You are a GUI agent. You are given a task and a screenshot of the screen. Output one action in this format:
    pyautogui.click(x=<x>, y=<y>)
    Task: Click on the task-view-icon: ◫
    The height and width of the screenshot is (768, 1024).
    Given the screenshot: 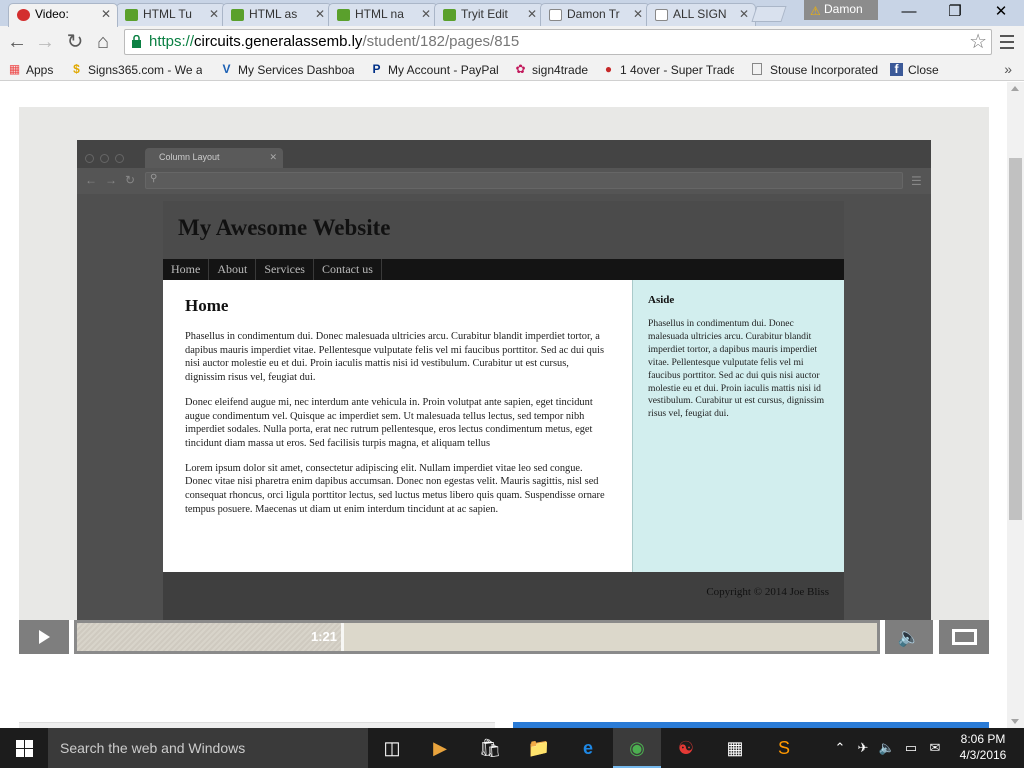 What is the action you would take?
    pyautogui.click(x=392, y=748)
    